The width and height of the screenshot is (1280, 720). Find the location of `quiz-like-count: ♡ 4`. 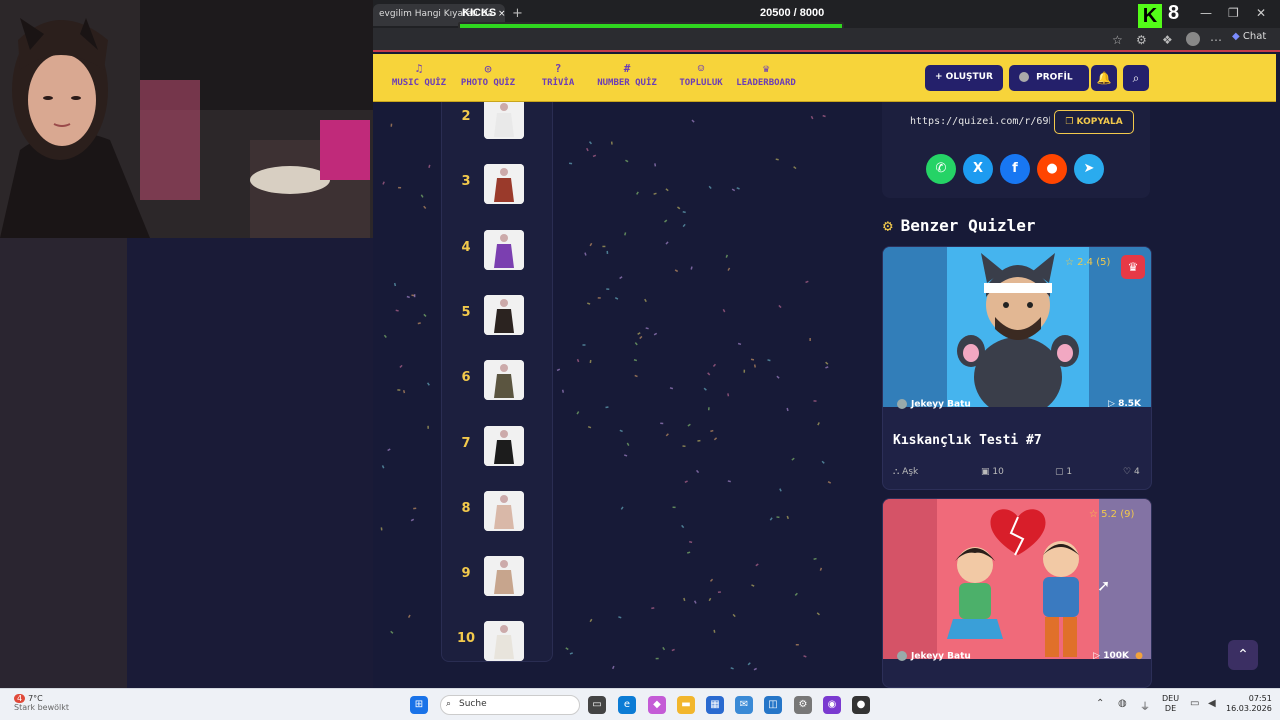

quiz-like-count: ♡ 4 is located at coordinates (1131, 472).